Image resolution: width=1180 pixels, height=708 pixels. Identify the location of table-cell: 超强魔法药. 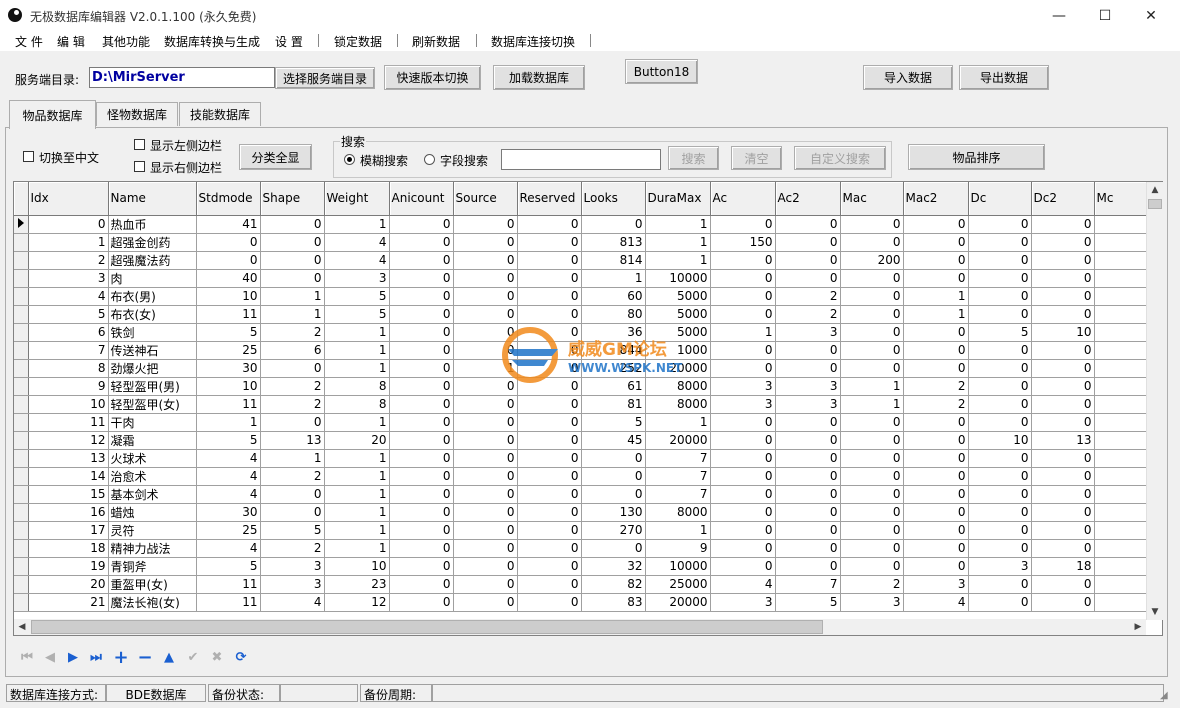
(152, 260).